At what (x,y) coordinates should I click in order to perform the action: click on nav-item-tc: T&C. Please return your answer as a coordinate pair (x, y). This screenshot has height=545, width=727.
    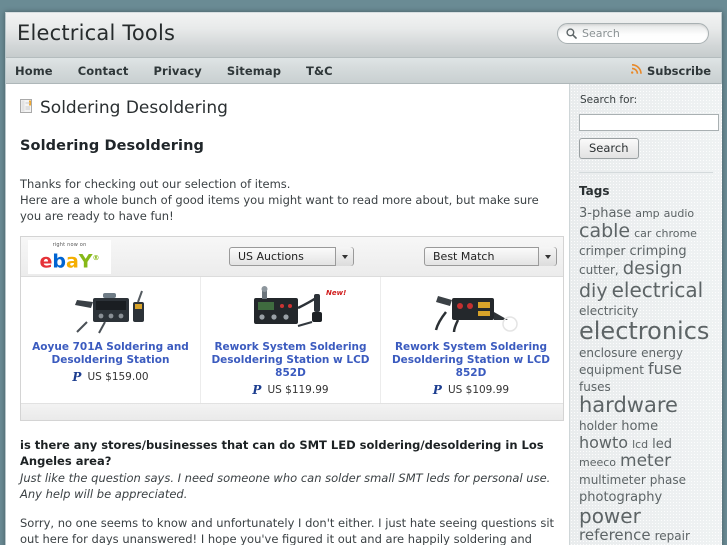
    Looking at the image, I should click on (319, 71).